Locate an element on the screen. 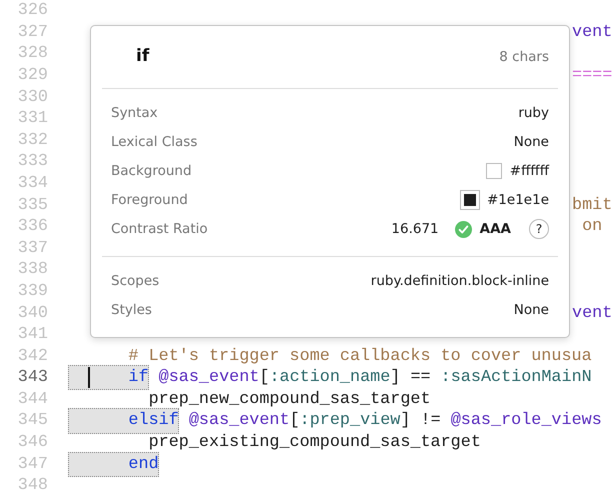 Image resolution: width=614 pixels, height=499 pixels. line-number: 335 is located at coordinates (32, 205).